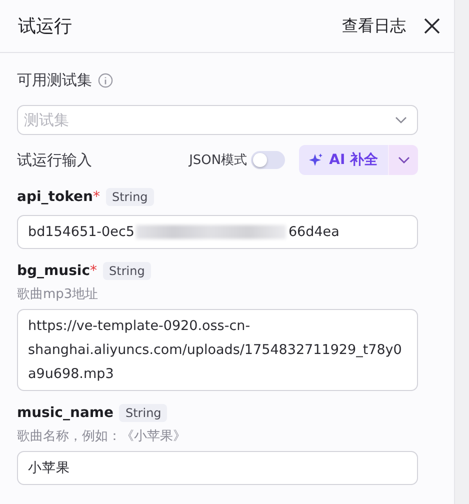  Describe the element at coordinates (461, 252) in the screenshot. I see `scrollbar-track` at that location.